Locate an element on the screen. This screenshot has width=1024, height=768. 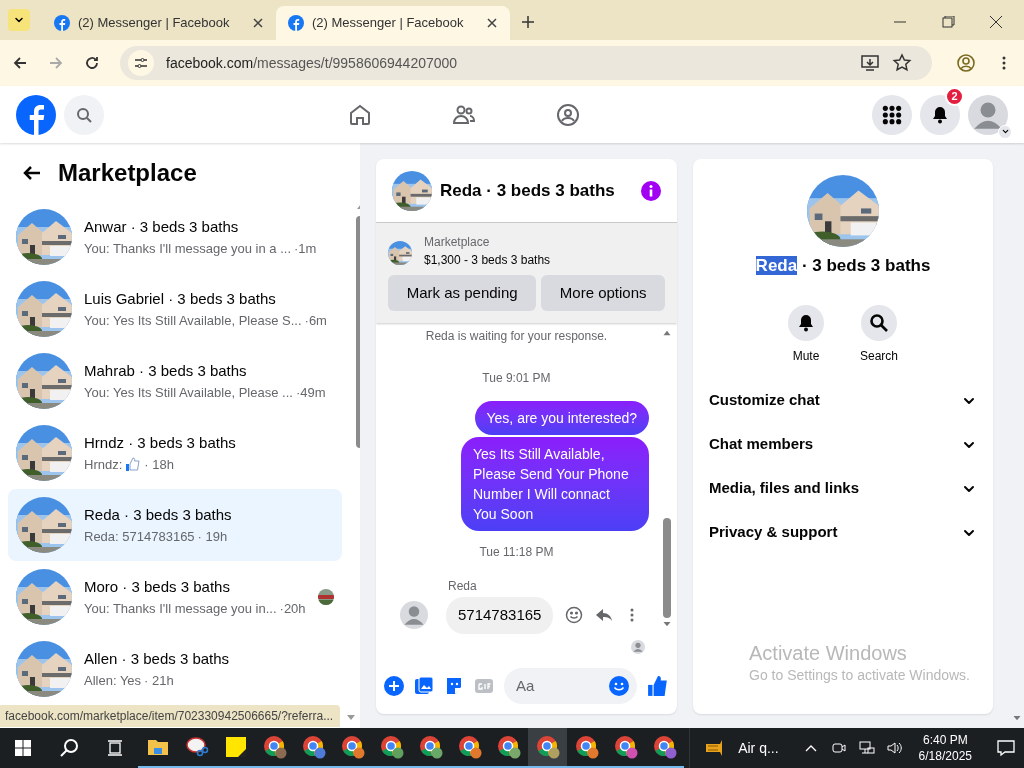
account-button is located at coordinates (988, 114).